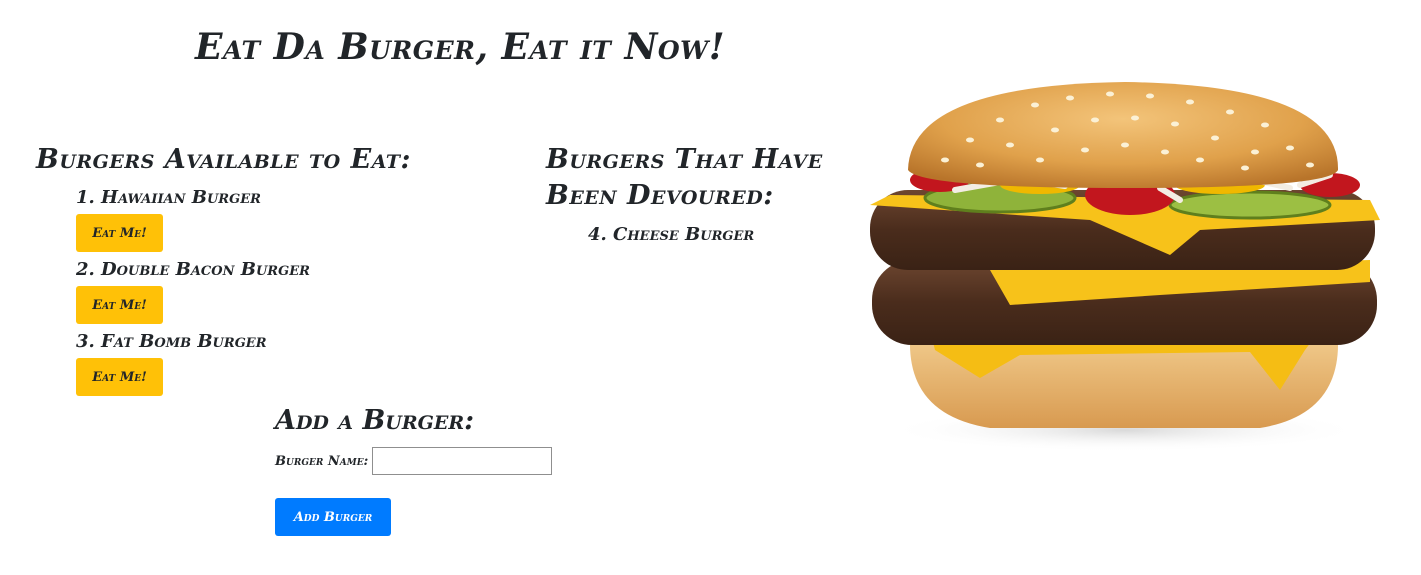  Describe the element at coordinates (224, 159) in the screenshot. I see `available-heading: Burgers Available to Eat:` at that location.